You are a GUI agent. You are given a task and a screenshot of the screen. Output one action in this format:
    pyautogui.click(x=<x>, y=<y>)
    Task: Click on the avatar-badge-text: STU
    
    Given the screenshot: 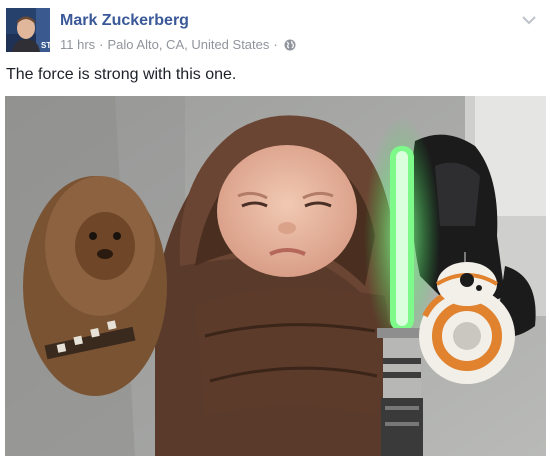 What is the action you would take?
    pyautogui.click(x=45, y=45)
    